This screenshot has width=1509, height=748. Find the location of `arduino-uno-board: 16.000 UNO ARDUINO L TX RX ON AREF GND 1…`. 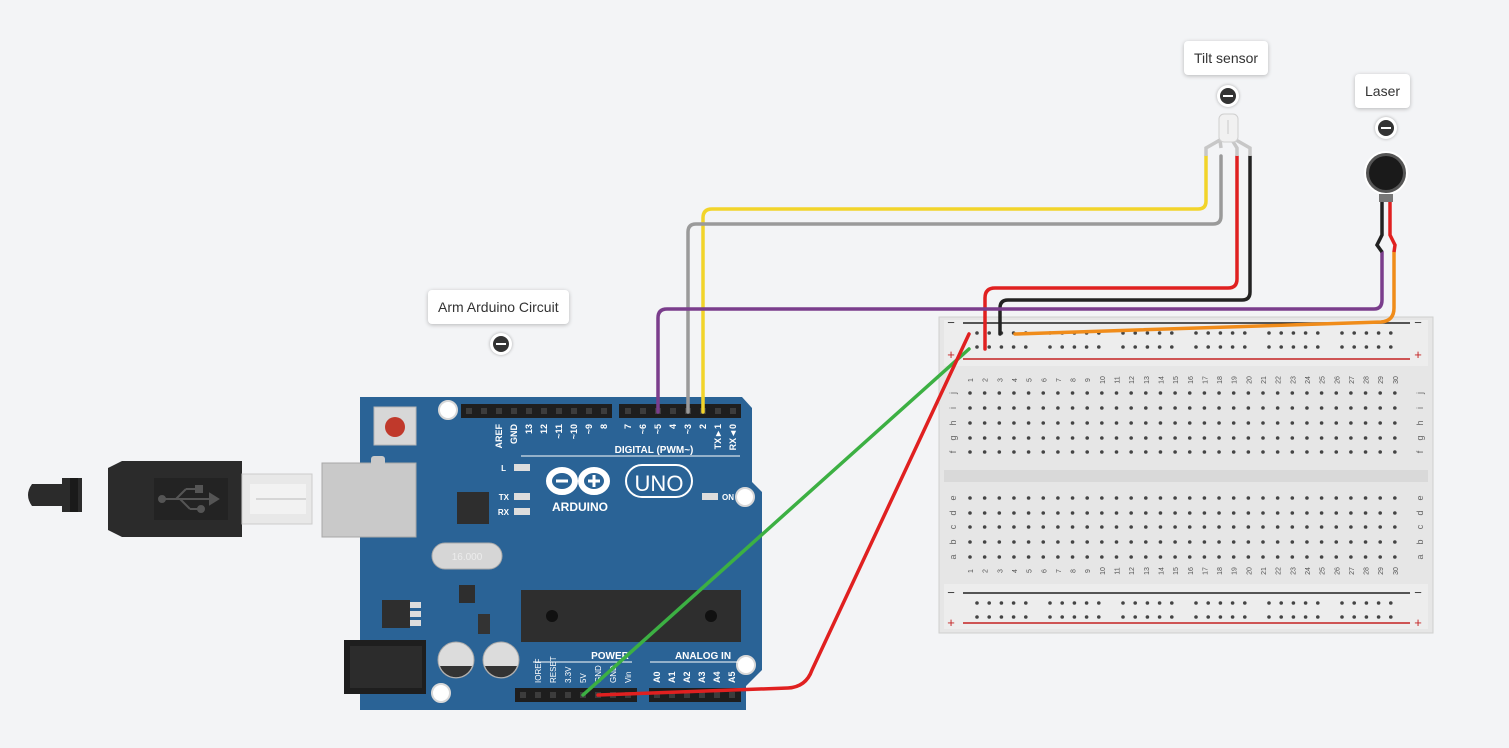

arduino-uno-board: 16.000 UNO ARDUINO L TX RX ON AREF GND 1… is located at coordinates (541, 553).